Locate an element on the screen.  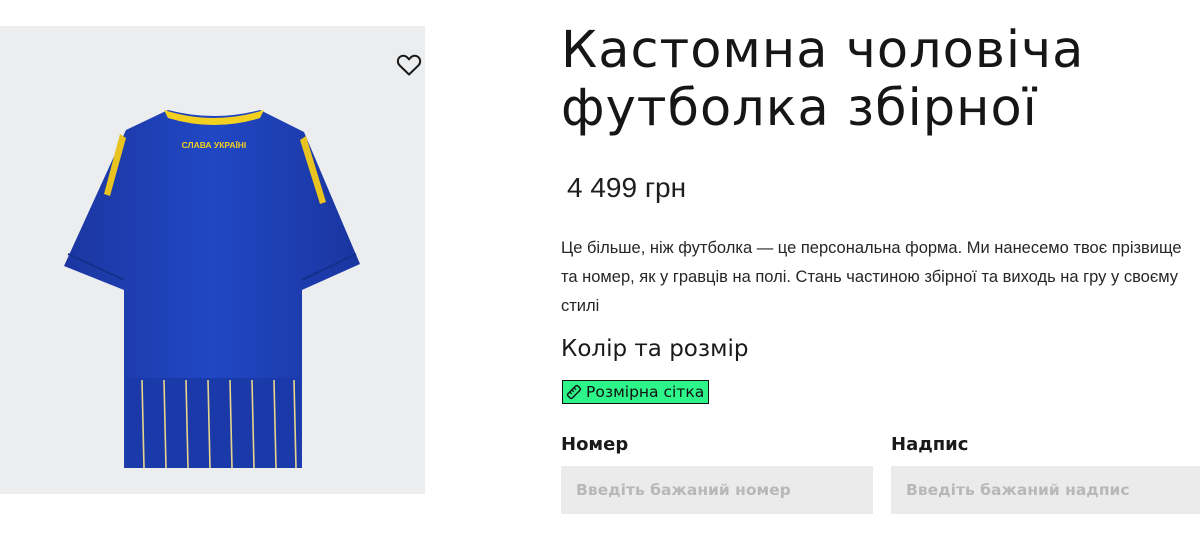
number-input is located at coordinates (717, 490).